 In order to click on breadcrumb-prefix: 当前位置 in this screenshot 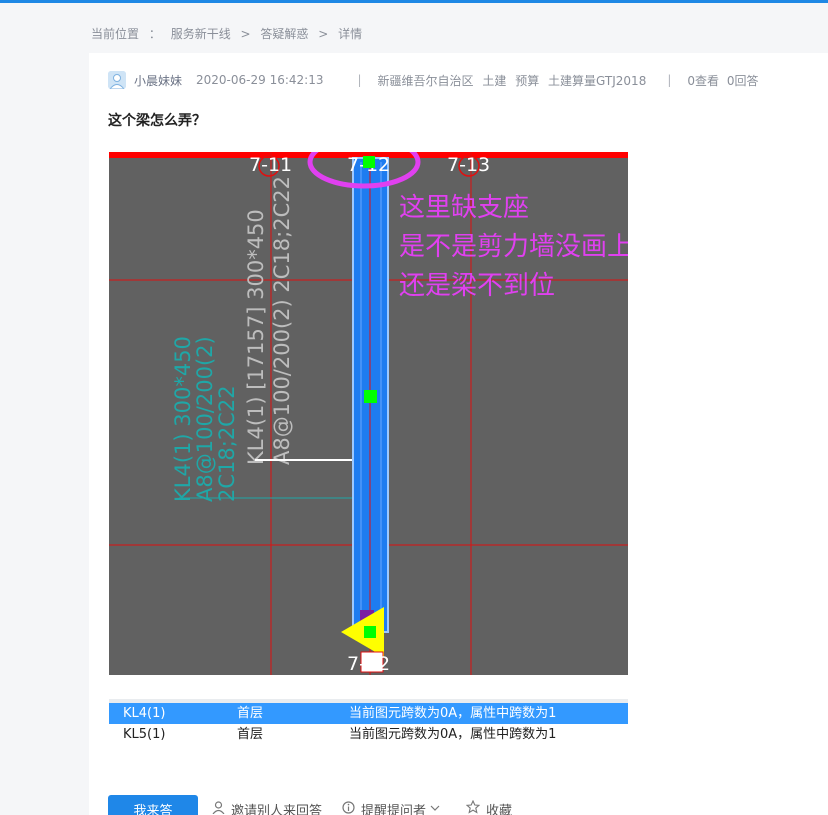, I will do `click(115, 34)`.